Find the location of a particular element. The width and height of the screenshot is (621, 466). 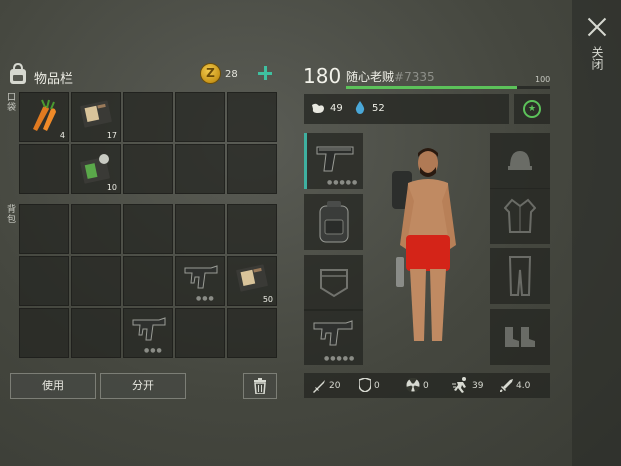

pocket-placeholder-icon is located at coordinates (334, 283).